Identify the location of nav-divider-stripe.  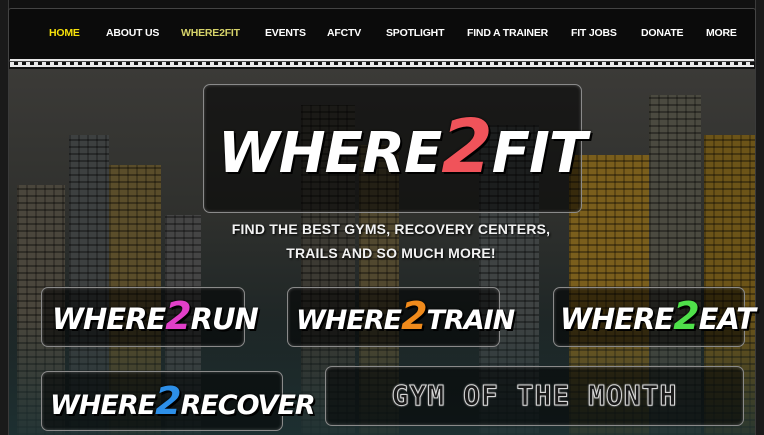
(382, 63).